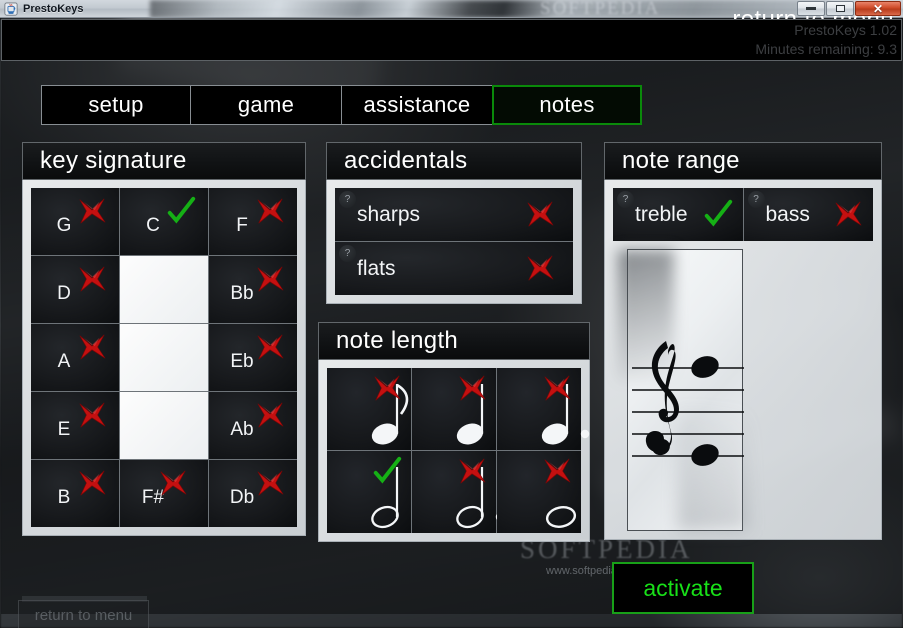 This screenshot has height=628, width=903. What do you see at coordinates (11, 8) in the screenshot?
I see `java-coffee-cup-icon` at bounding box center [11, 8].